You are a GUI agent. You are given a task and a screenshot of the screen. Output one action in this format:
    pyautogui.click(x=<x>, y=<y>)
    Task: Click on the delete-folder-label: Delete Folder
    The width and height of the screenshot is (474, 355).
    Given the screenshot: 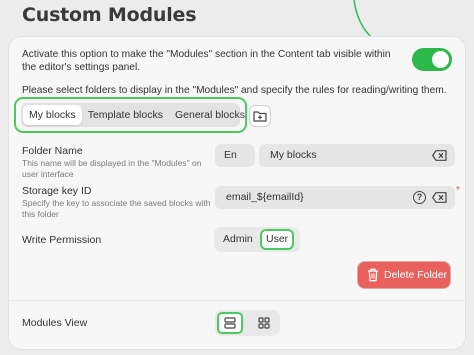 What is the action you would take?
    pyautogui.click(x=416, y=275)
    